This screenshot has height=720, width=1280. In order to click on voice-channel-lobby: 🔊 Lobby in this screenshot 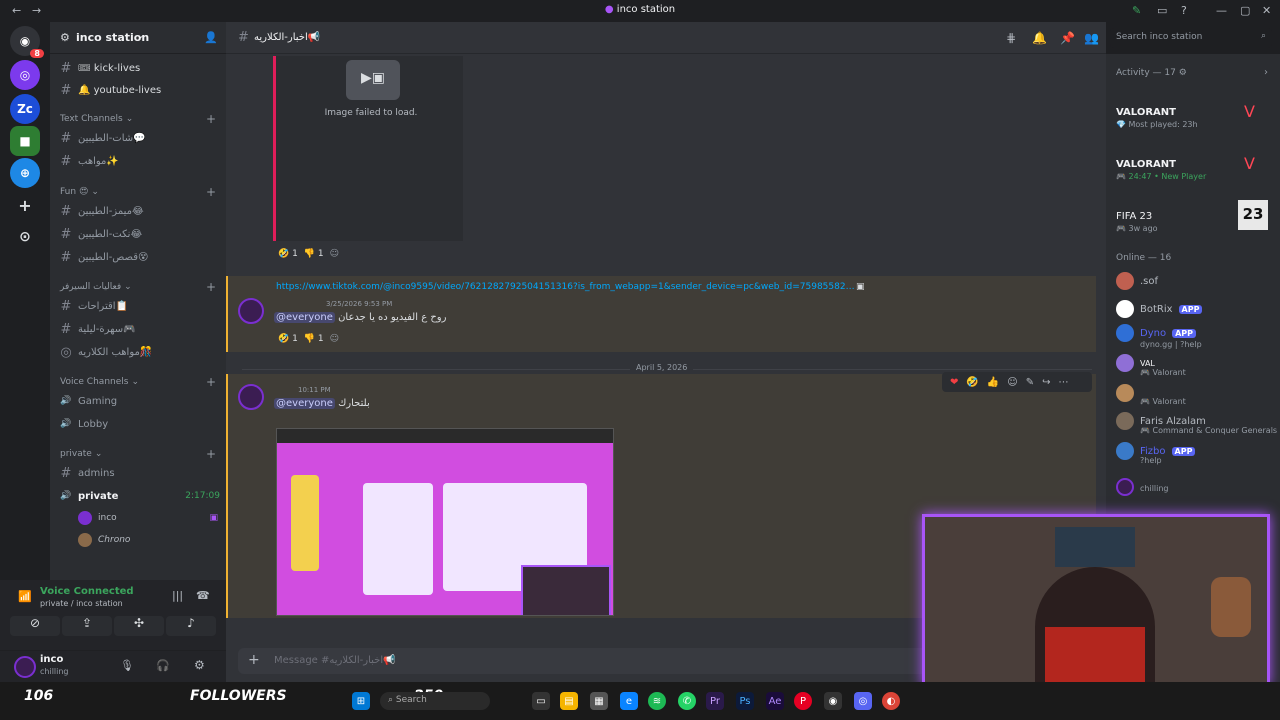, I will do `click(140, 424)`.